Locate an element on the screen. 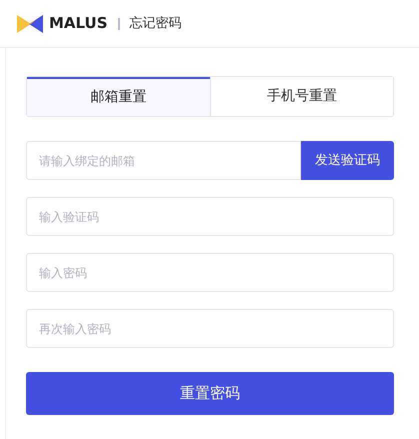  brand-name: MALUS is located at coordinates (78, 23).